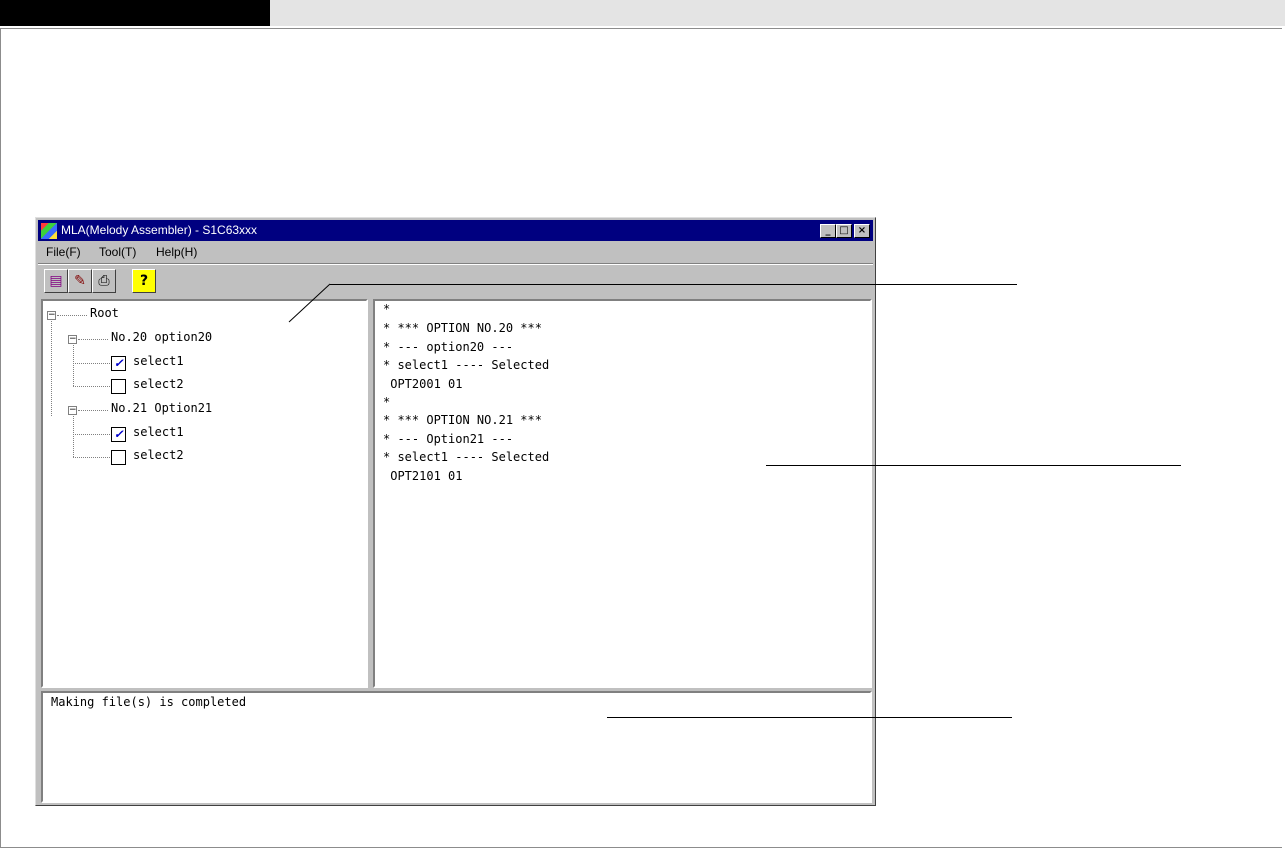 This screenshot has height=851, width=1285. Describe the element at coordinates (809, 717) in the screenshot. I see `callout-line-message` at that location.